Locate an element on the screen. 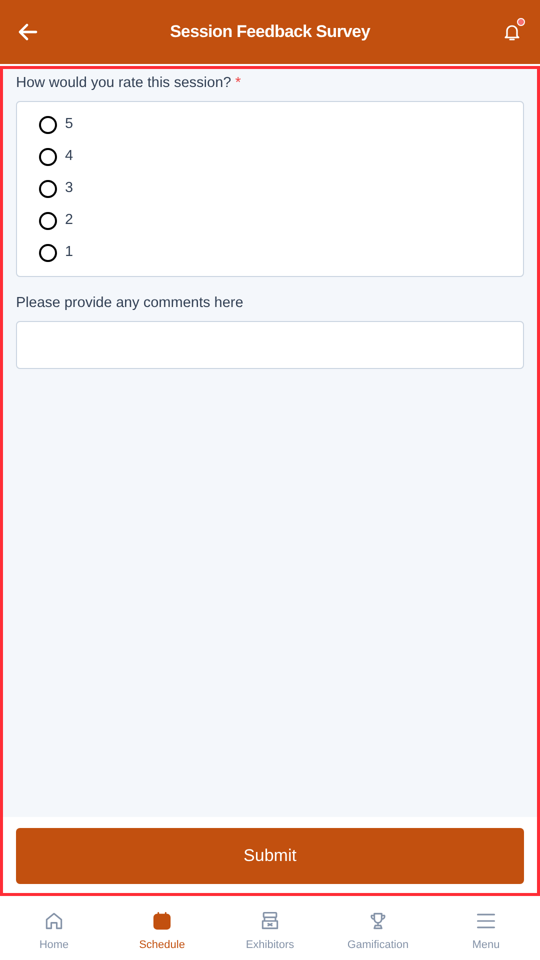 Image resolution: width=540 pixels, height=960 pixels. nav-tab: Exhibitors is located at coordinates (270, 928).